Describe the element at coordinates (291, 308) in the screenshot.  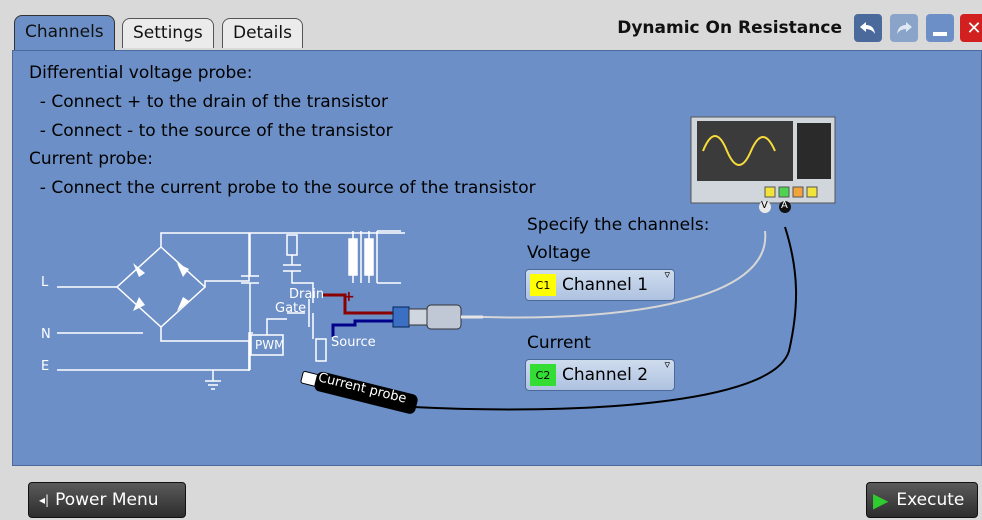
I see `gate-label: Gate` at that location.